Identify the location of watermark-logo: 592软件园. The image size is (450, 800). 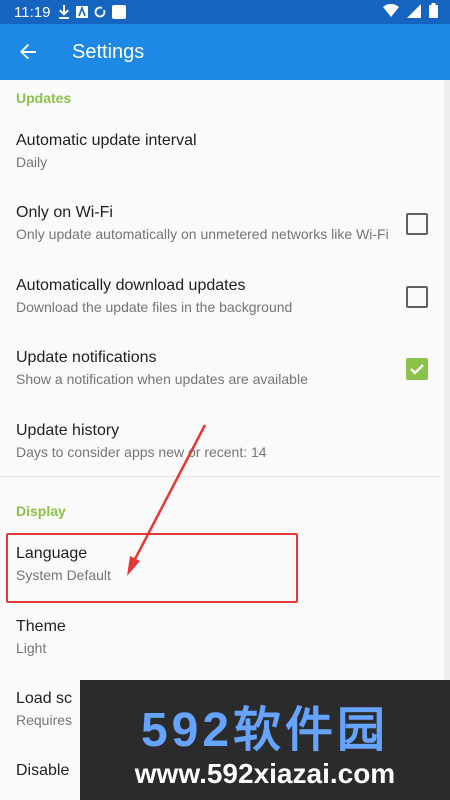
(265, 730).